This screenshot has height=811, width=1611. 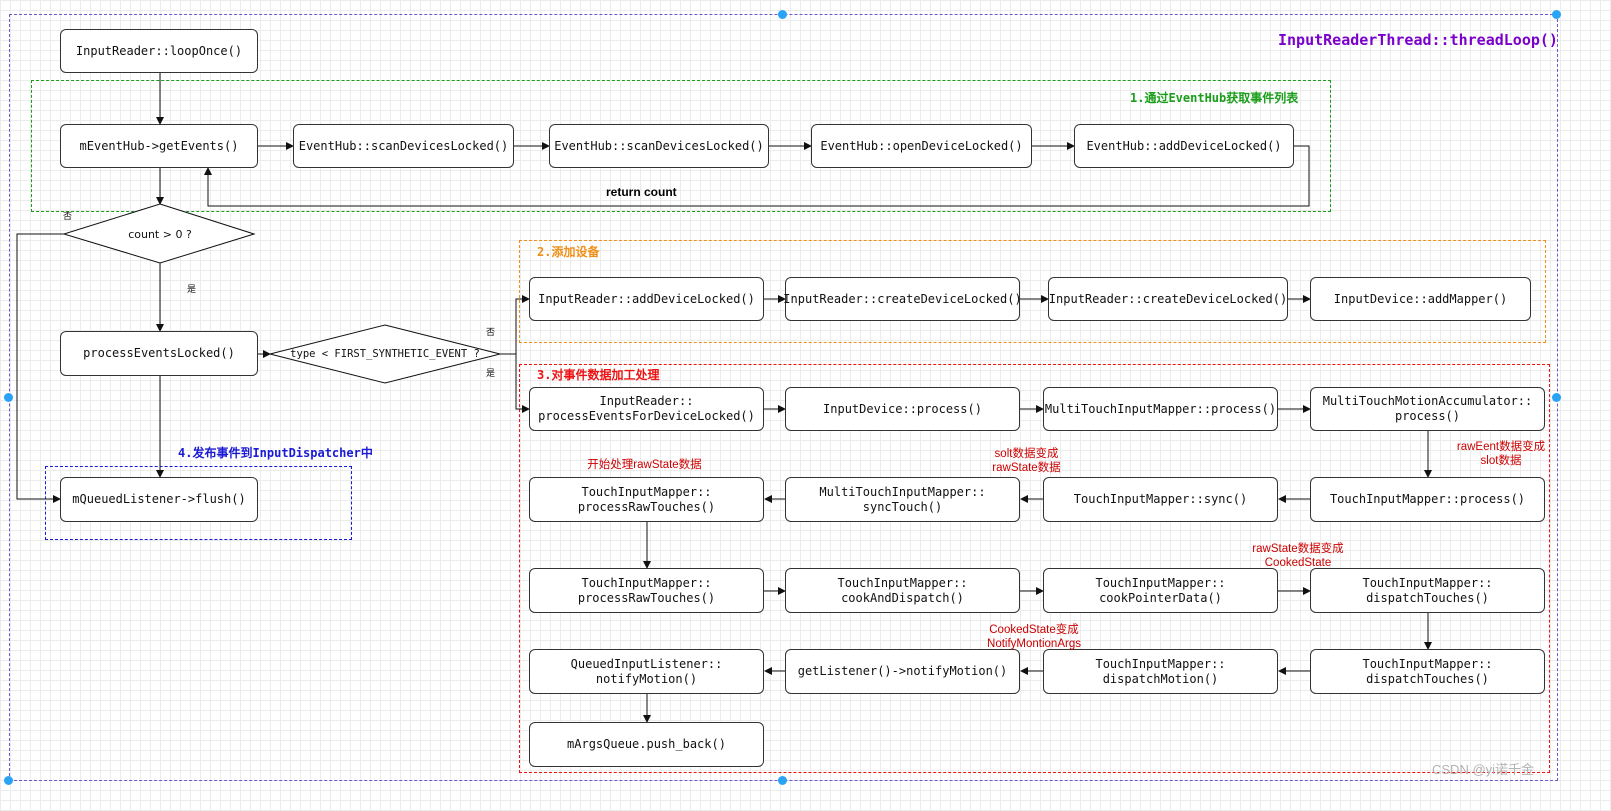 I want to click on node-process-raw-touches-1: TouchInputMapper:: processRawTouches(), so click(x=646, y=499).